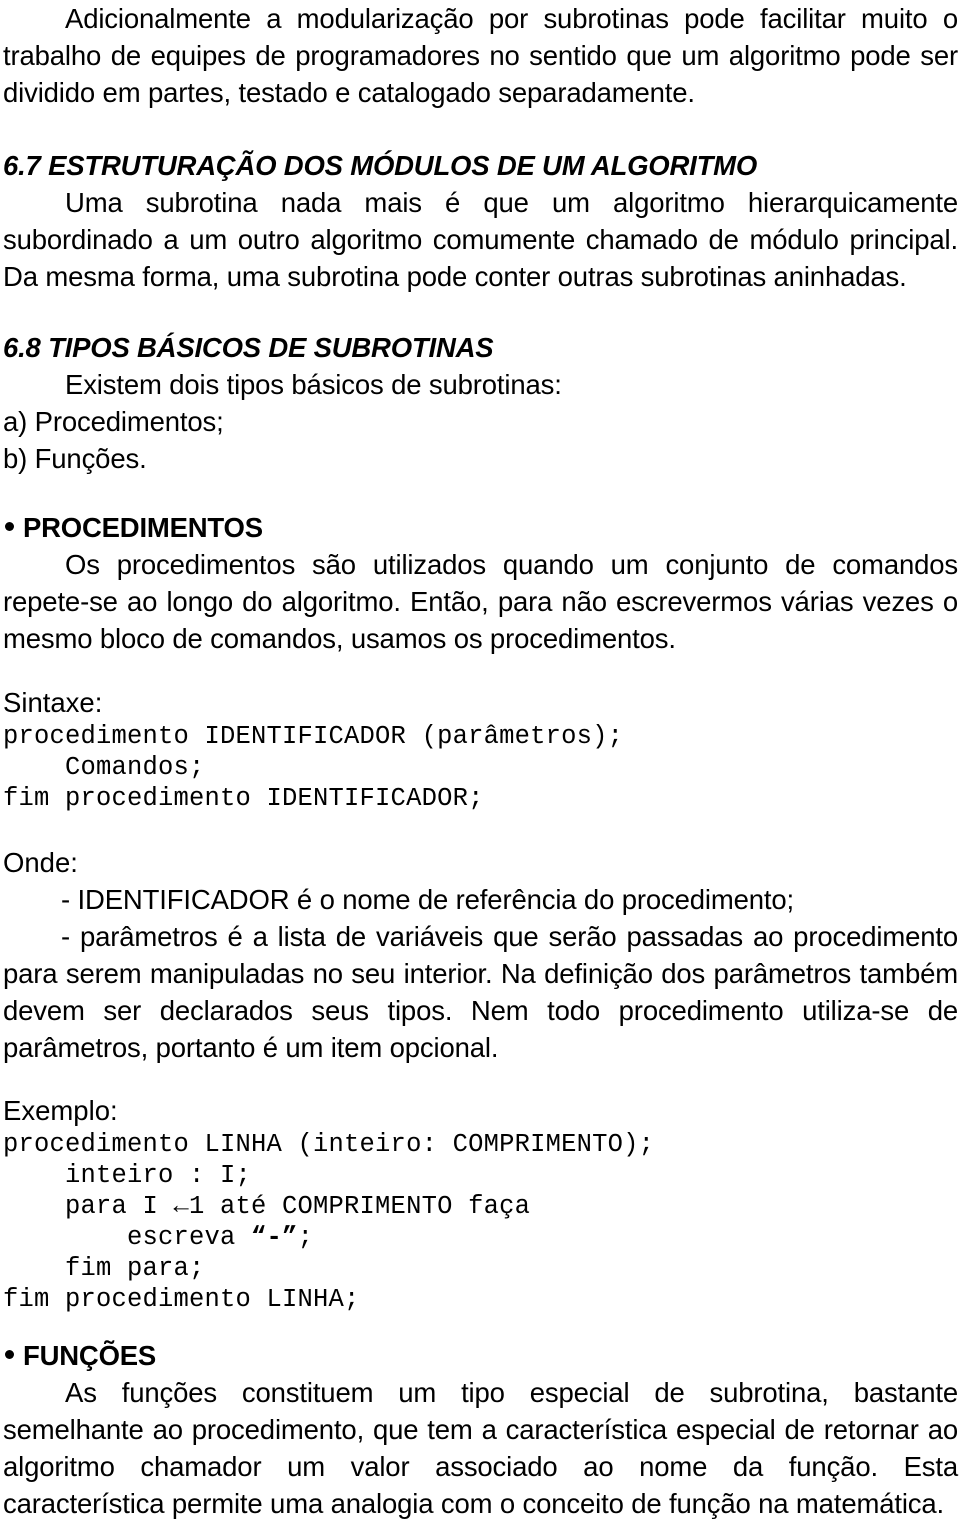 This screenshot has width=960, height=1522. What do you see at coordinates (104, 1268) in the screenshot?
I see `code-exemplo-line-5: fim para;` at bounding box center [104, 1268].